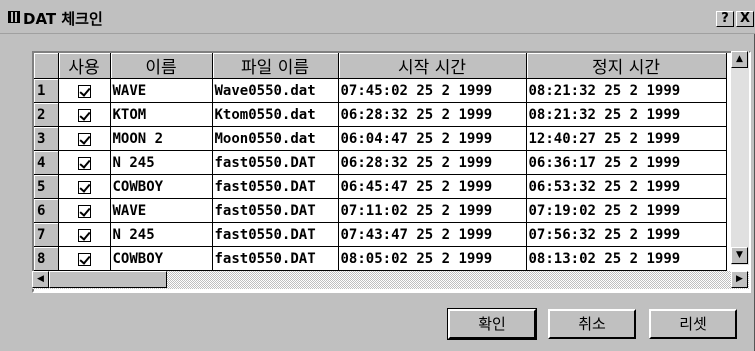  Describe the element at coordinates (739, 279) in the screenshot. I see `scroll-right-button: ▶` at that location.